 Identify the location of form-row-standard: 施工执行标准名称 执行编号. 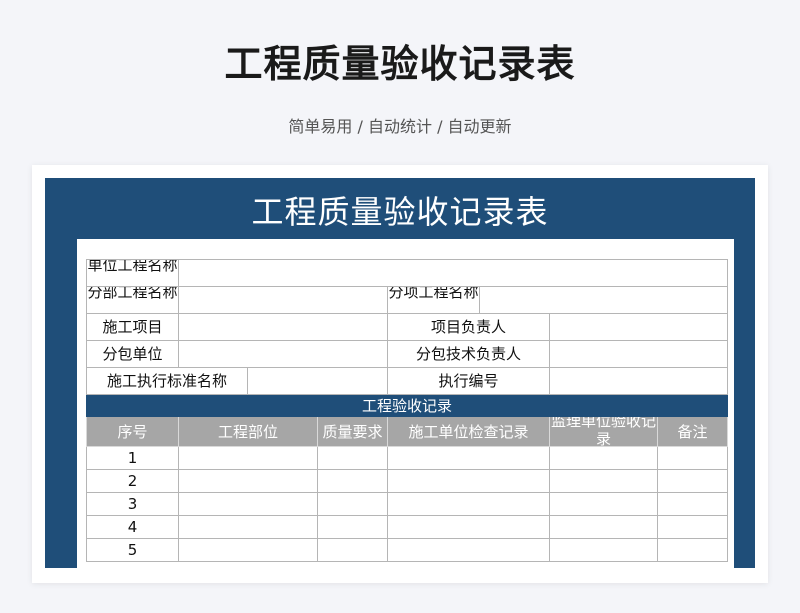
(407, 381).